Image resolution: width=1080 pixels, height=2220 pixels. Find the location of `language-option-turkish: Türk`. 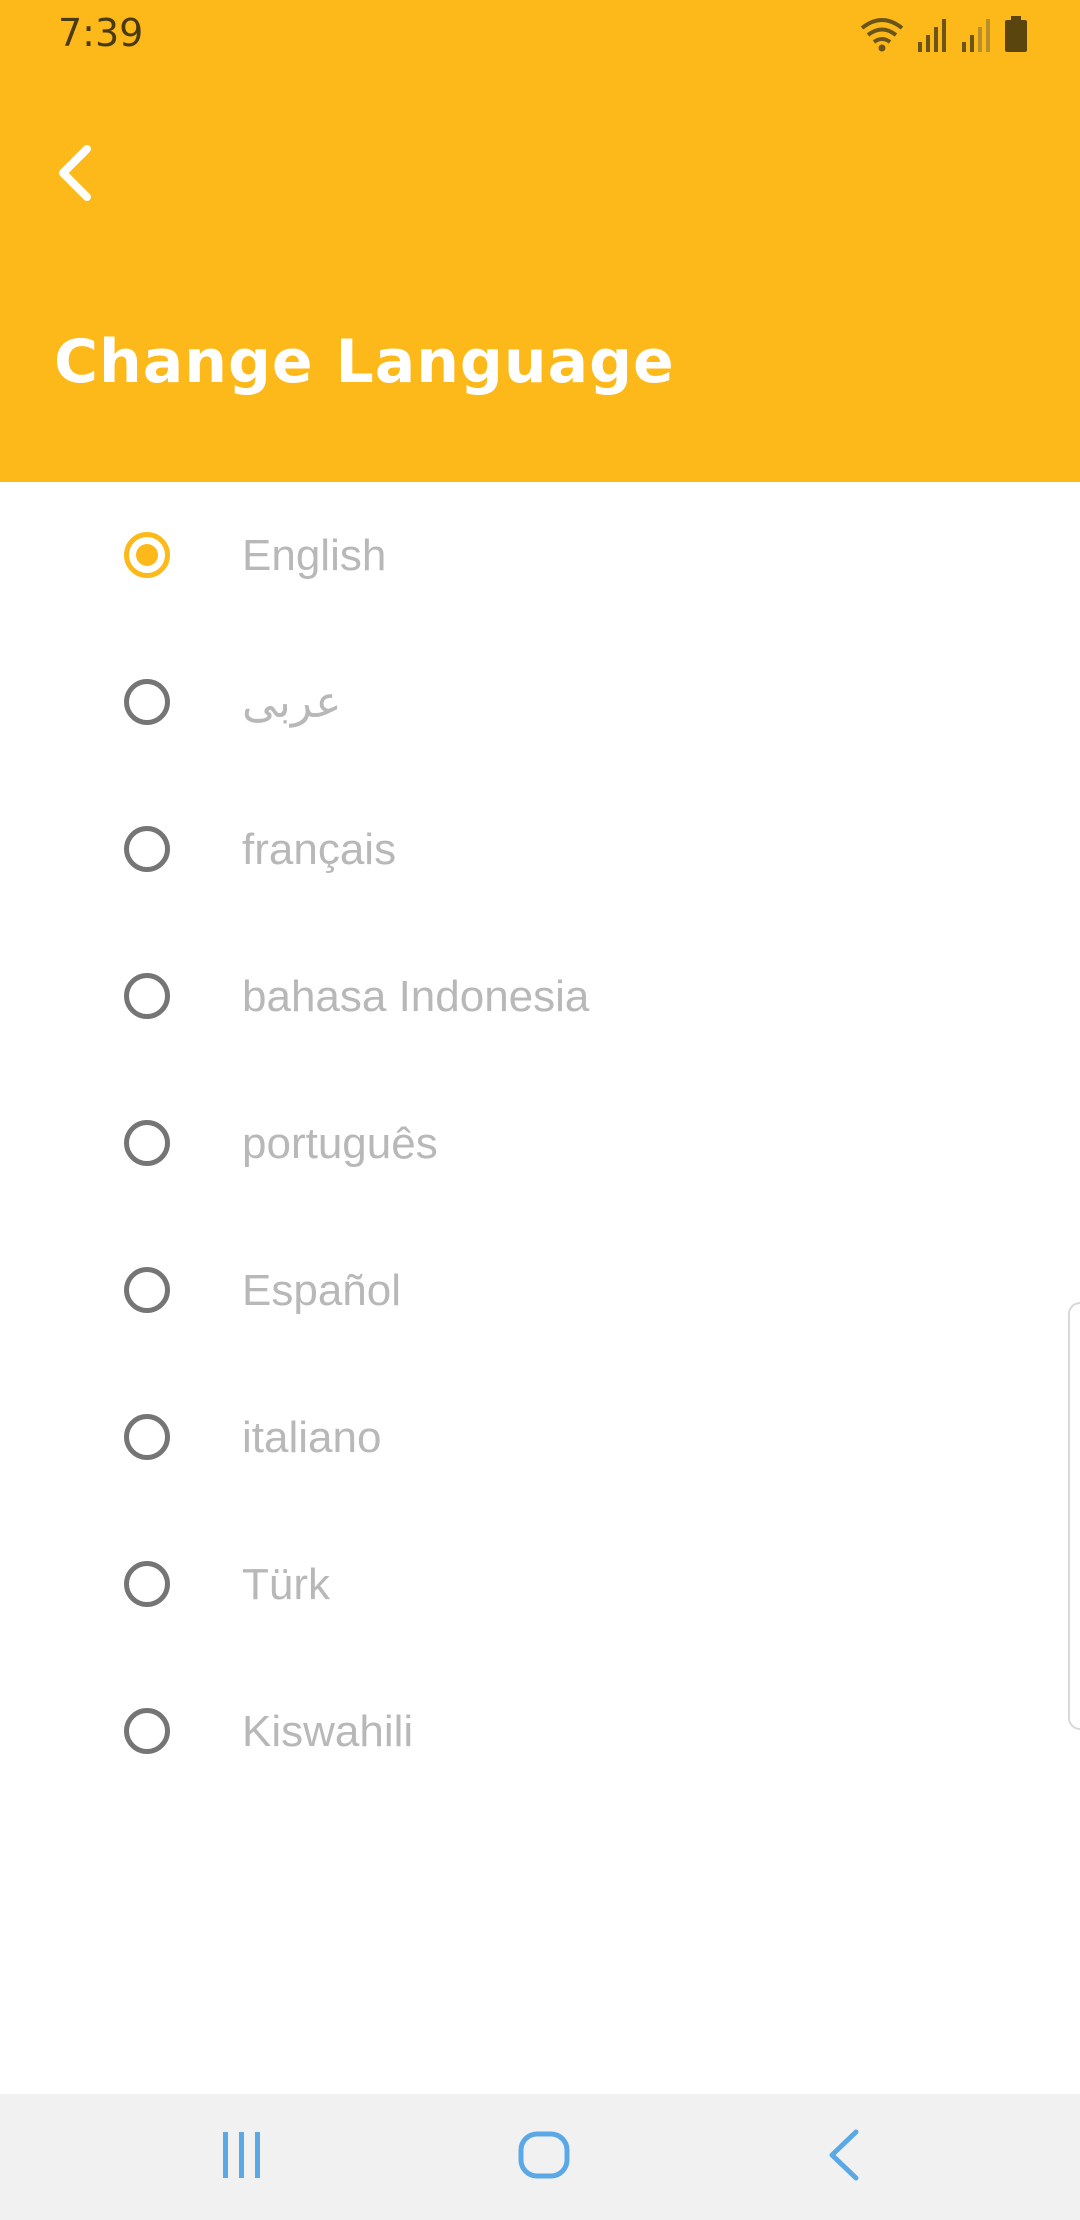

language-option-turkish: Türk is located at coordinates (540, 1584).